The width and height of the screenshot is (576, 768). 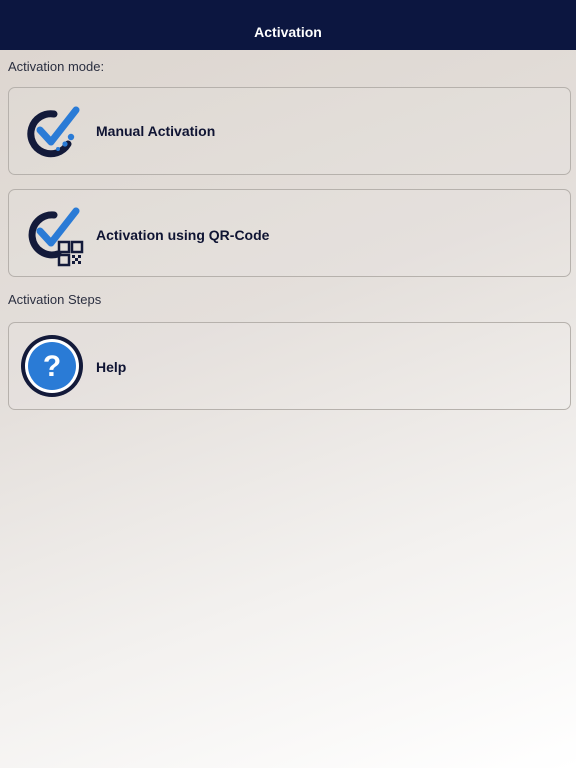 I want to click on help-icon: ?, so click(x=52, y=366).